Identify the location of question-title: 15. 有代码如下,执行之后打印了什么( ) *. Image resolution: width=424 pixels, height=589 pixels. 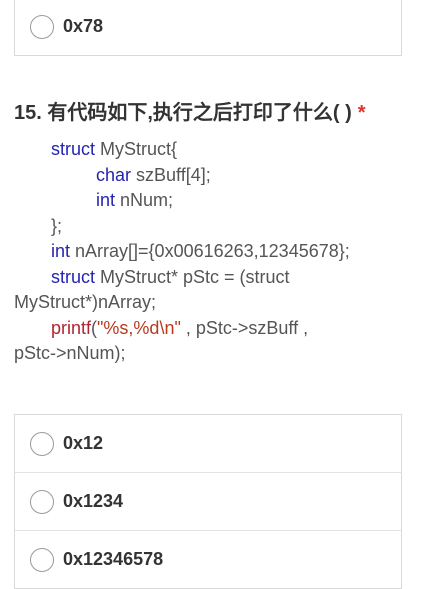
(190, 110).